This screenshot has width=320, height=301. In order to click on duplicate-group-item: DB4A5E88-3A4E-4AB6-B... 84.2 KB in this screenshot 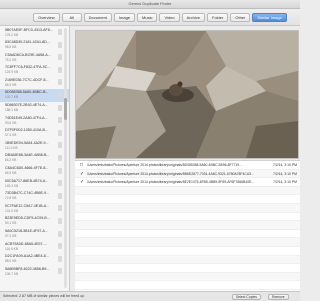, I will do `click(34, 158)`.